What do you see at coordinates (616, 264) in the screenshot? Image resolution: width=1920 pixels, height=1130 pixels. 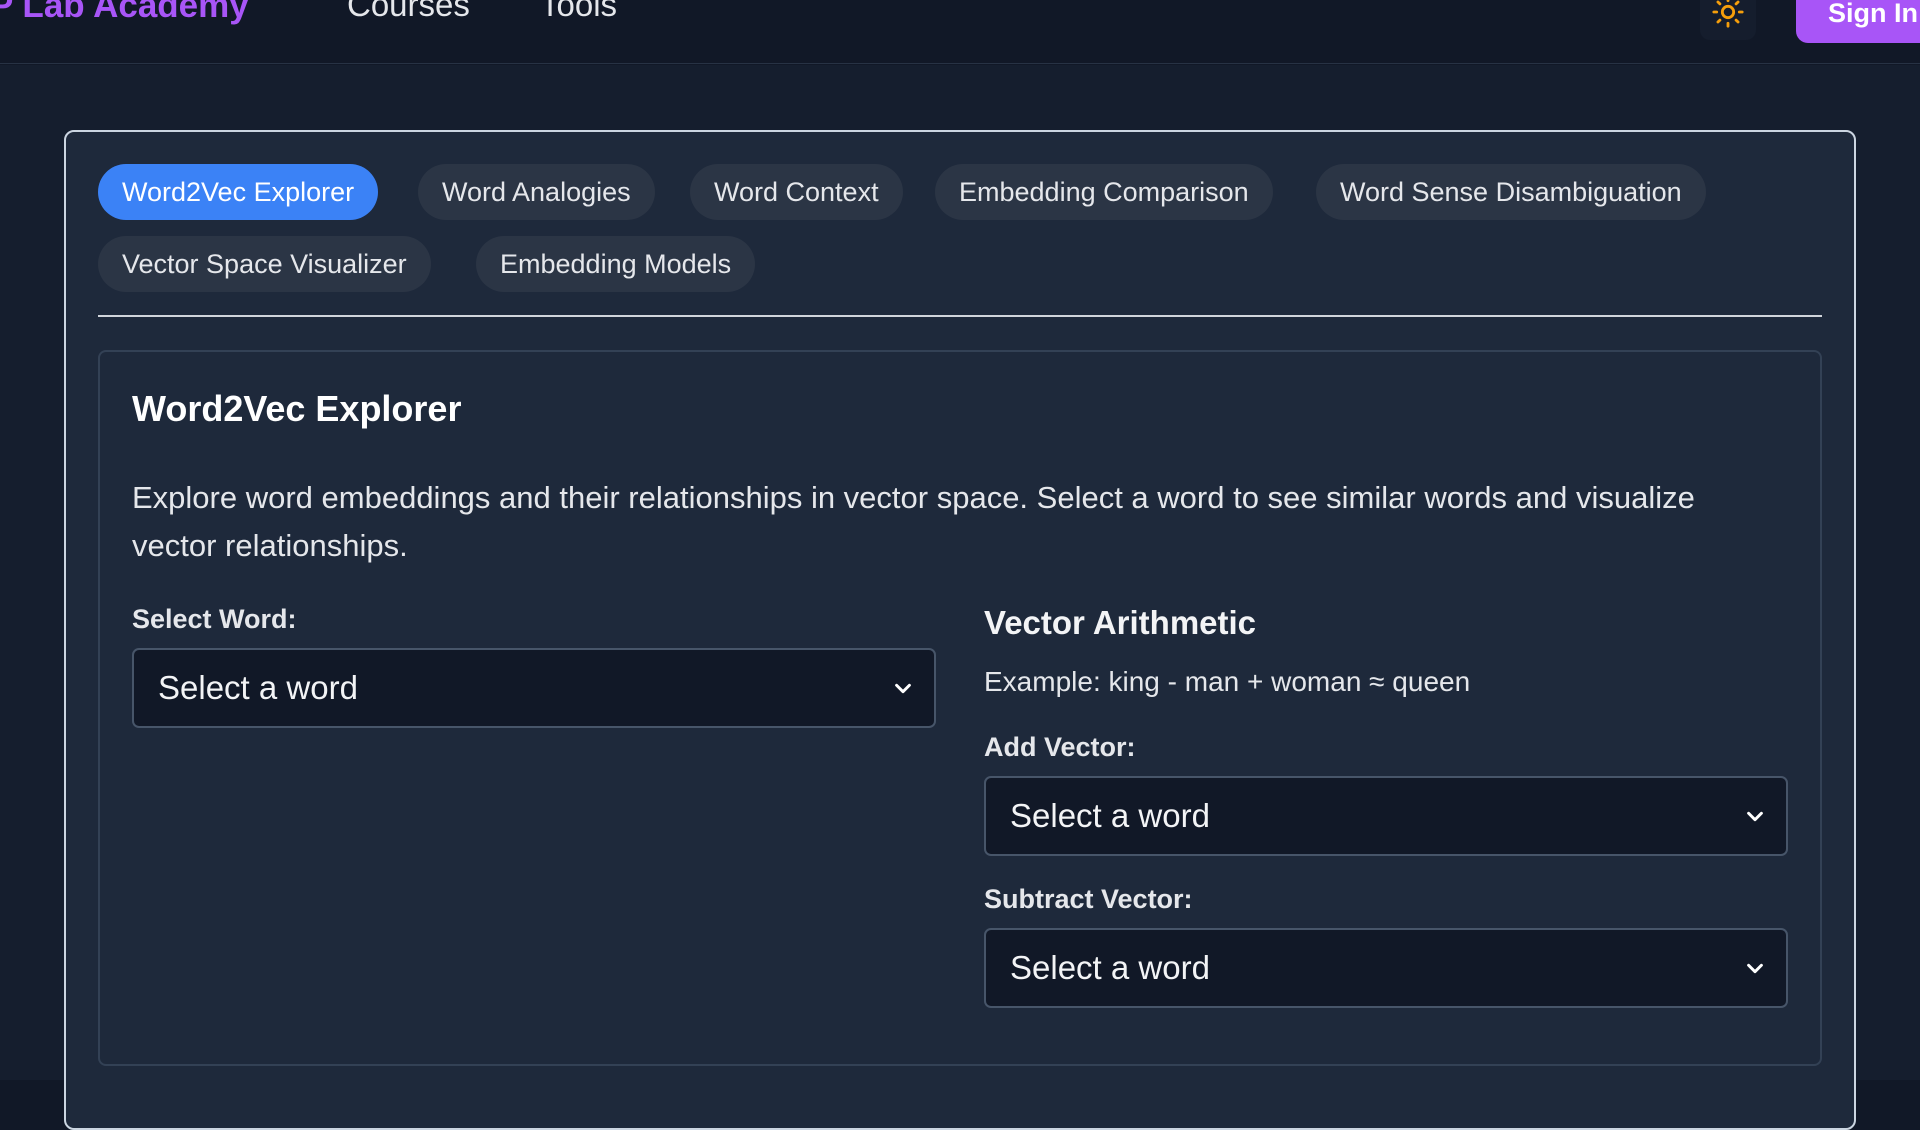 I see `tab-embedding-models: Embedding Models` at bounding box center [616, 264].